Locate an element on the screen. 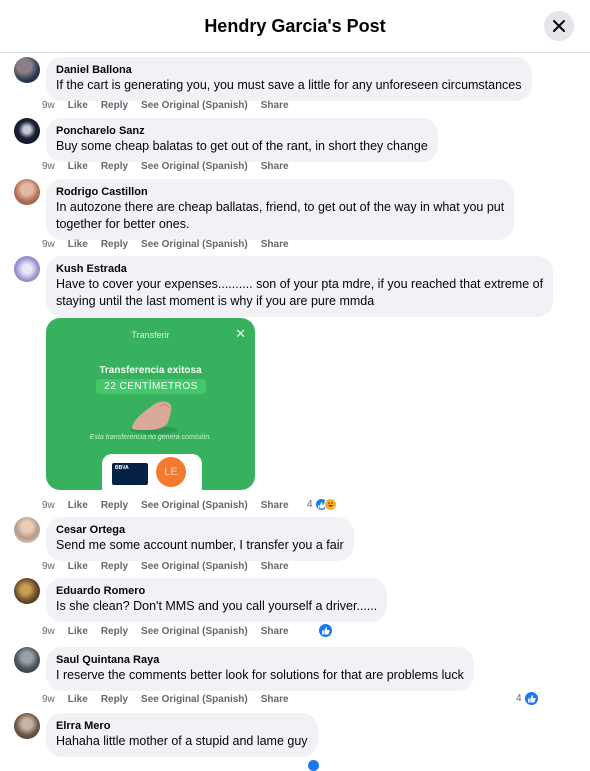  comment-author: Saul Quintana Raya is located at coordinates (260, 660).